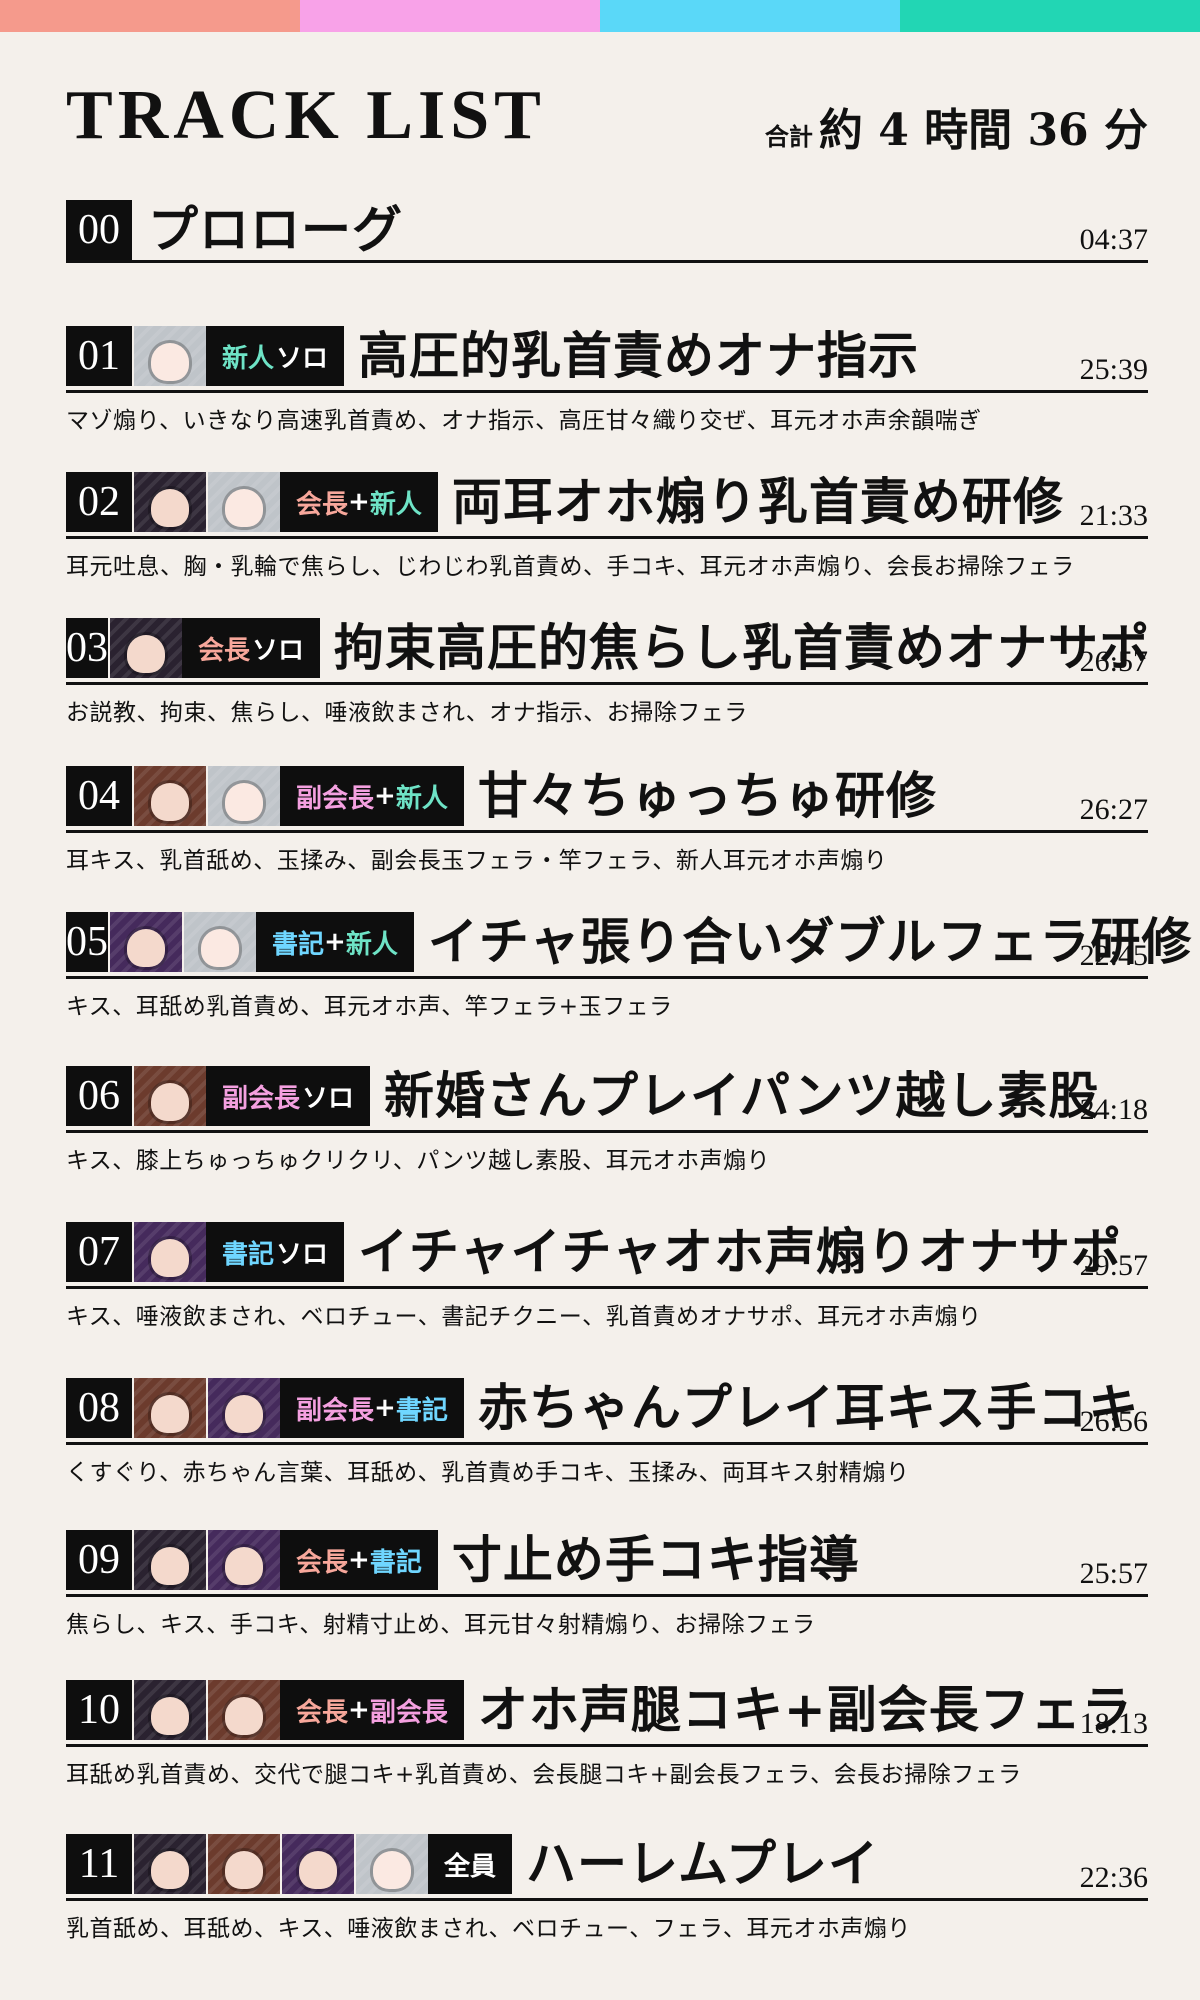 The width and height of the screenshot is (1200, 2000). Describe the element at coordinates (488, 1929) in the screenshot. I see `track-description: 乳首舐め、耳舐め、キス、唾液飲まされ、ベロチュー、フェラ、耳元オホ声煽り` at that location.